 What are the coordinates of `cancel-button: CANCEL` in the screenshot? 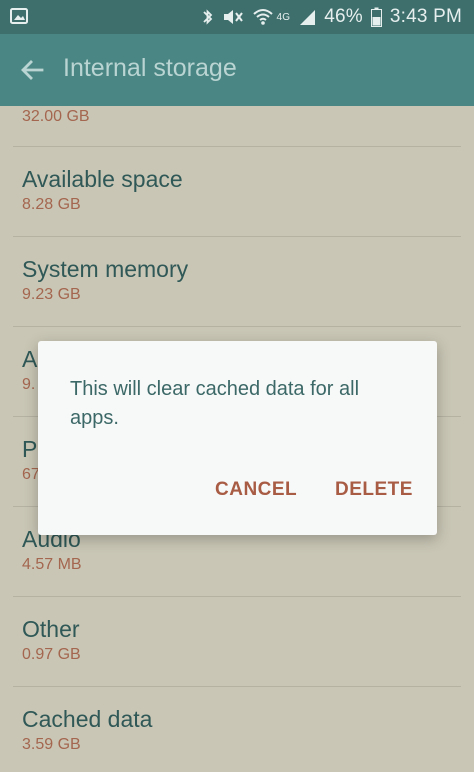 It's located at (256, 490).